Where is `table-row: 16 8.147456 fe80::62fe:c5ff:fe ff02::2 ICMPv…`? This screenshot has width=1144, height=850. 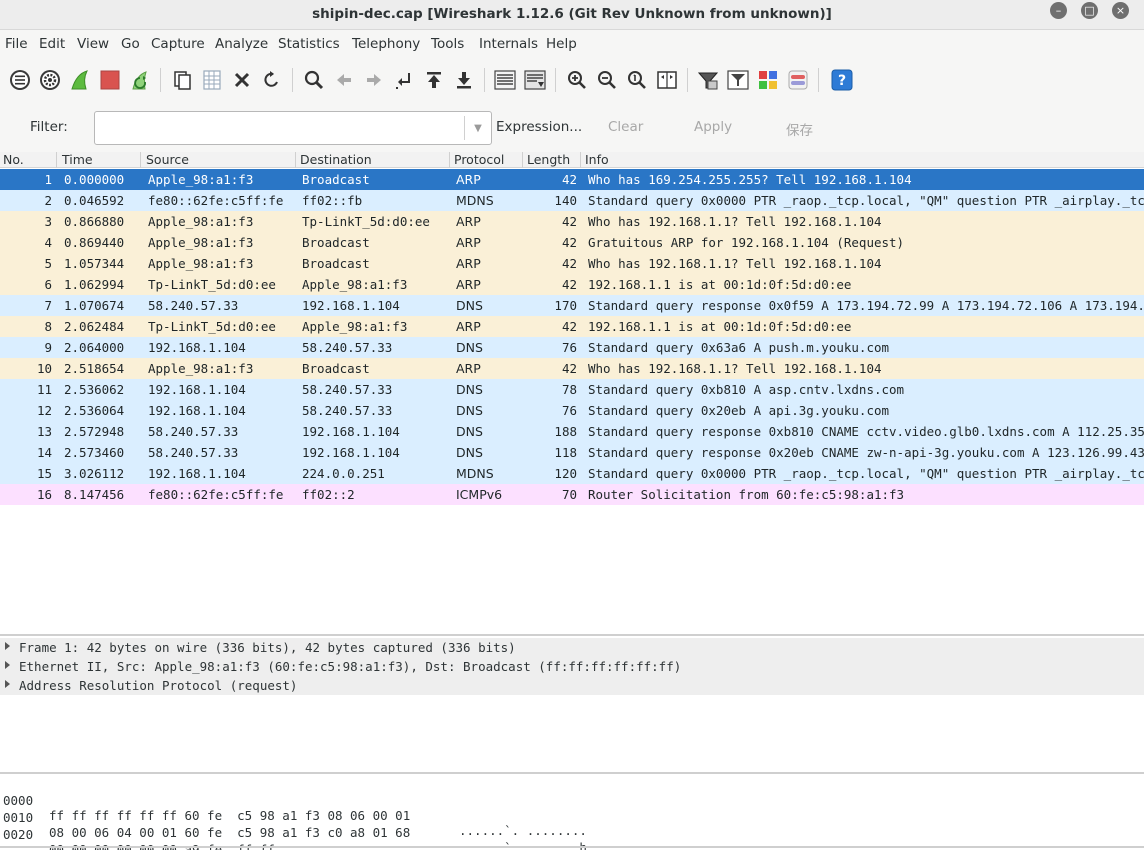
table-row: 16 8.147456 fe80::62fe:c5ff:fe ff02::2 ICMPv… is located at coordinates (572, 494).